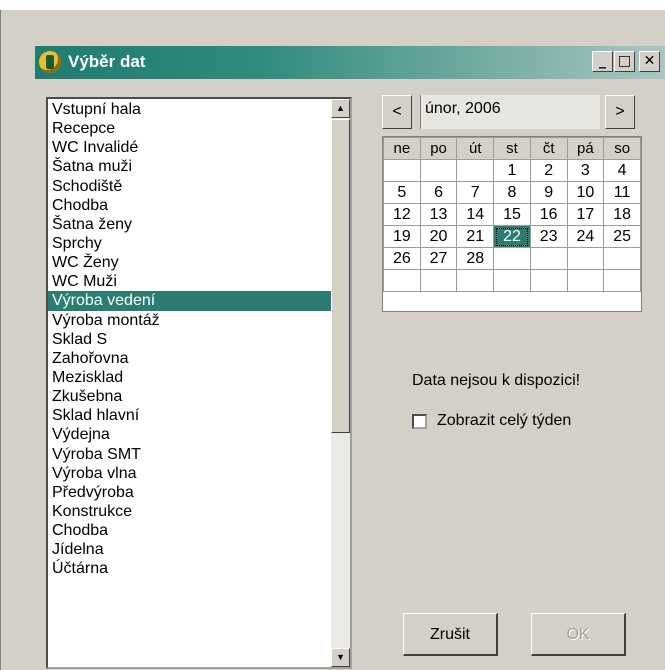 This screenshot has height=670, width=665. I want to click on day-cell: 27, so click(438, 258).